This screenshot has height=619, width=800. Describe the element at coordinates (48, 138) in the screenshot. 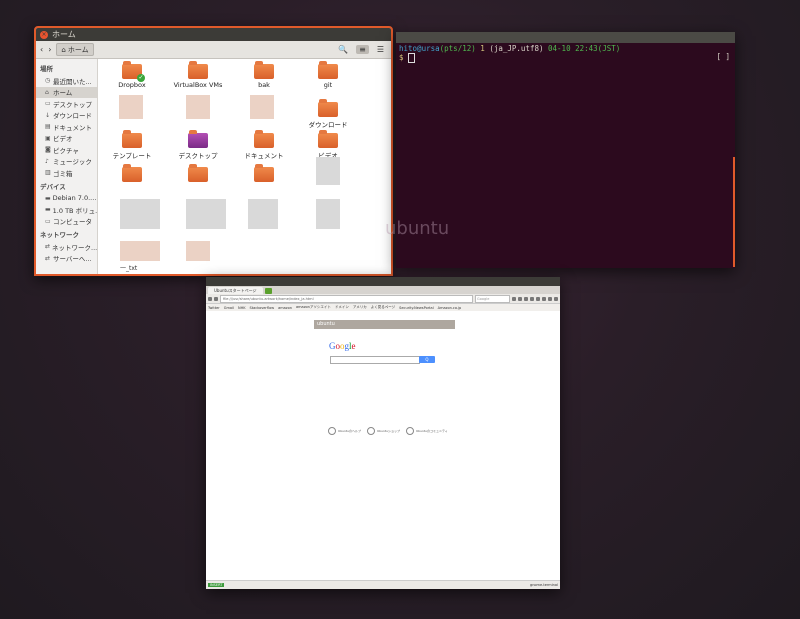

I see `video-icon: ▣` at that location.